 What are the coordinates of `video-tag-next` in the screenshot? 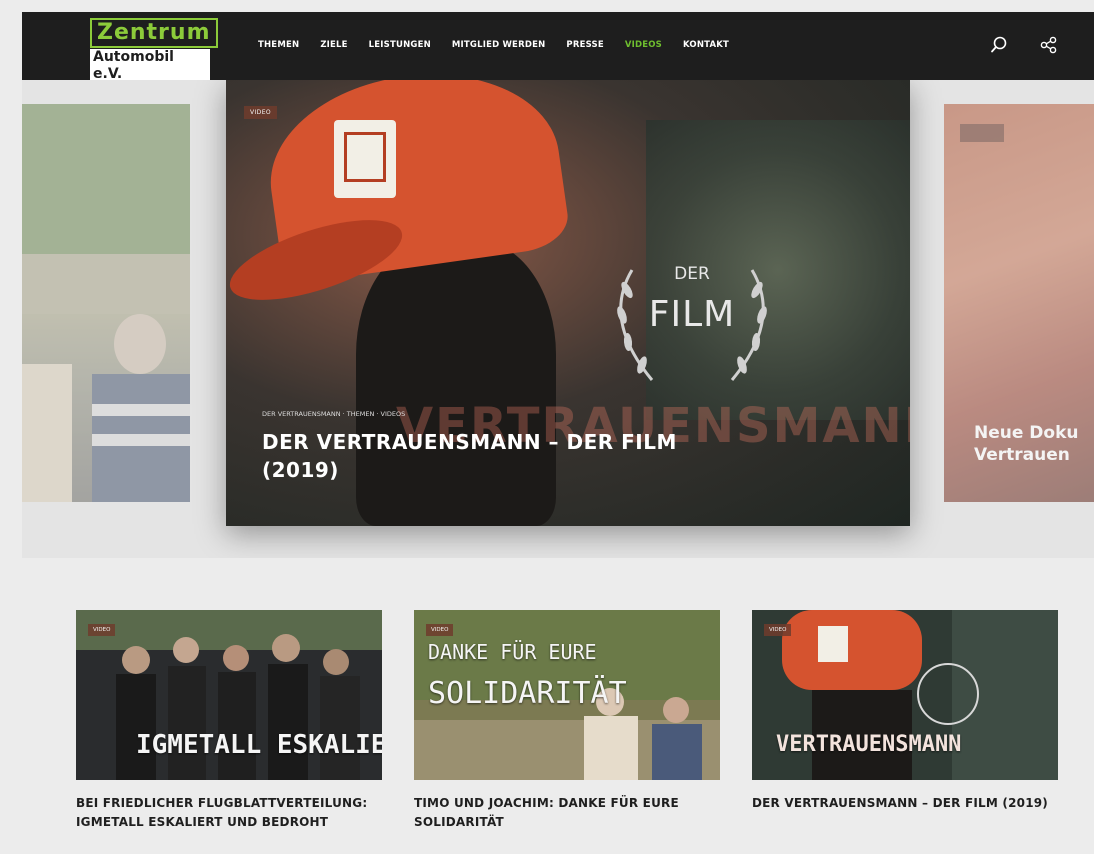 It's located at (982, 133).